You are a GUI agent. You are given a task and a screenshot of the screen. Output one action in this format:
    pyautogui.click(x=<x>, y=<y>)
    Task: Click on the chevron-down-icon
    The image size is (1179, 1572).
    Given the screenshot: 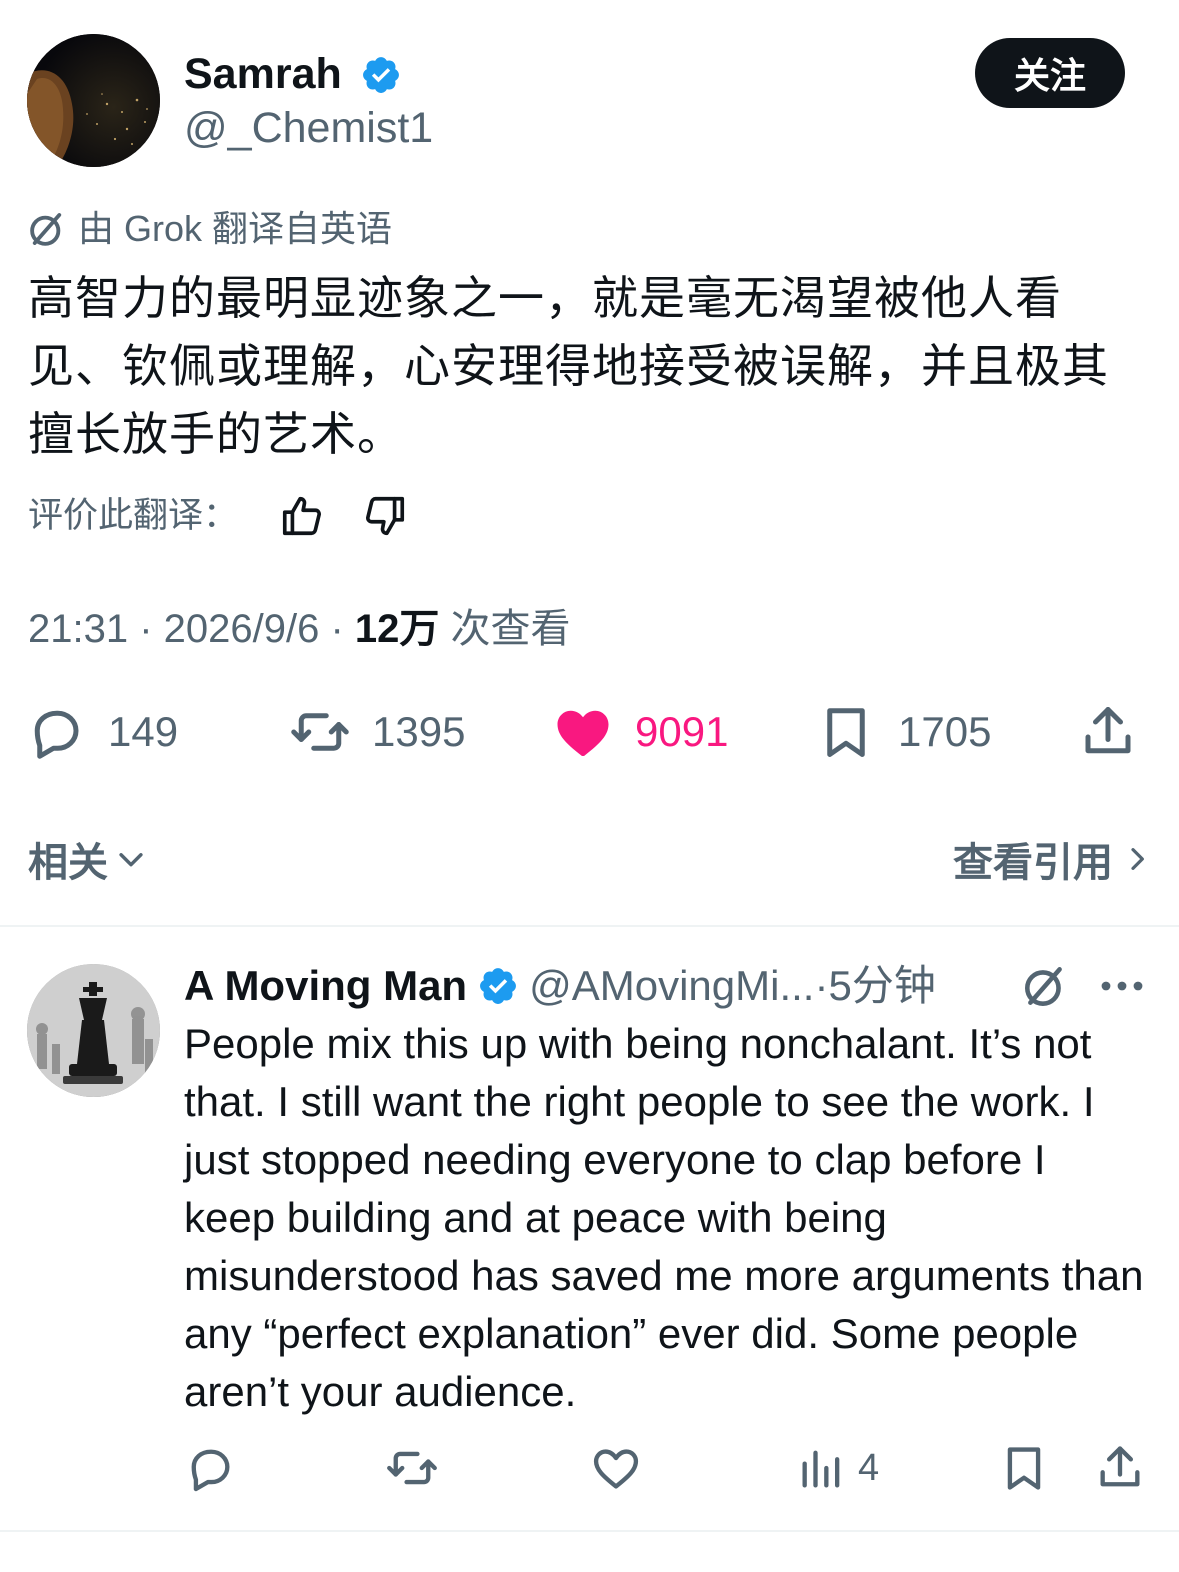 What is the action you would take?
    pyautogui.click(x=131, y=860)
    